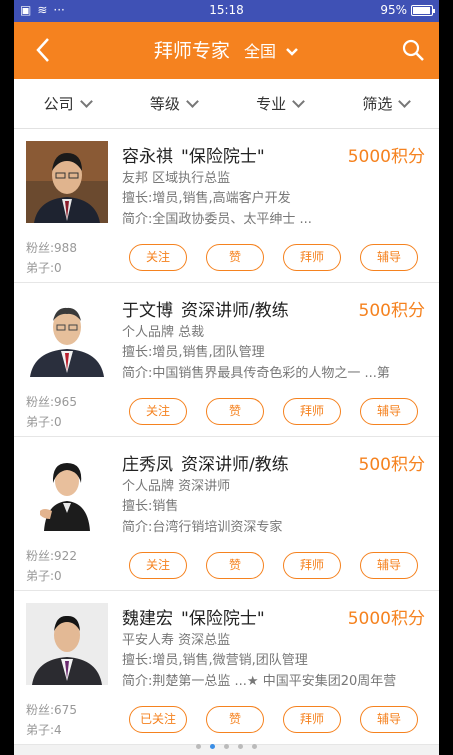 Image resolution: width=453 pixels, height=755 pixels. I want to click on status-bar: ▣ ≋ ··· 15:18 95%, so click(226, 11).